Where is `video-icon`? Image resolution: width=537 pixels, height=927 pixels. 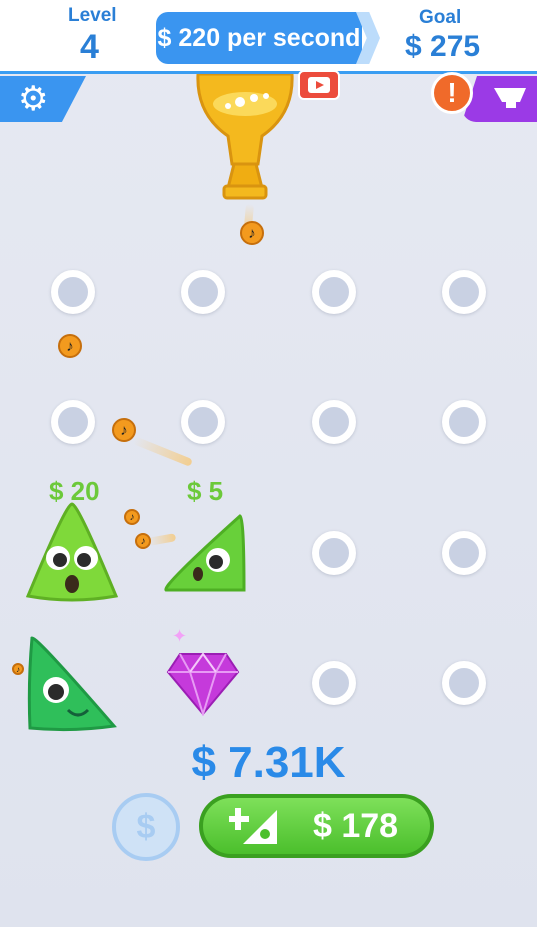
video-icon is located at coordinates (319, 85).